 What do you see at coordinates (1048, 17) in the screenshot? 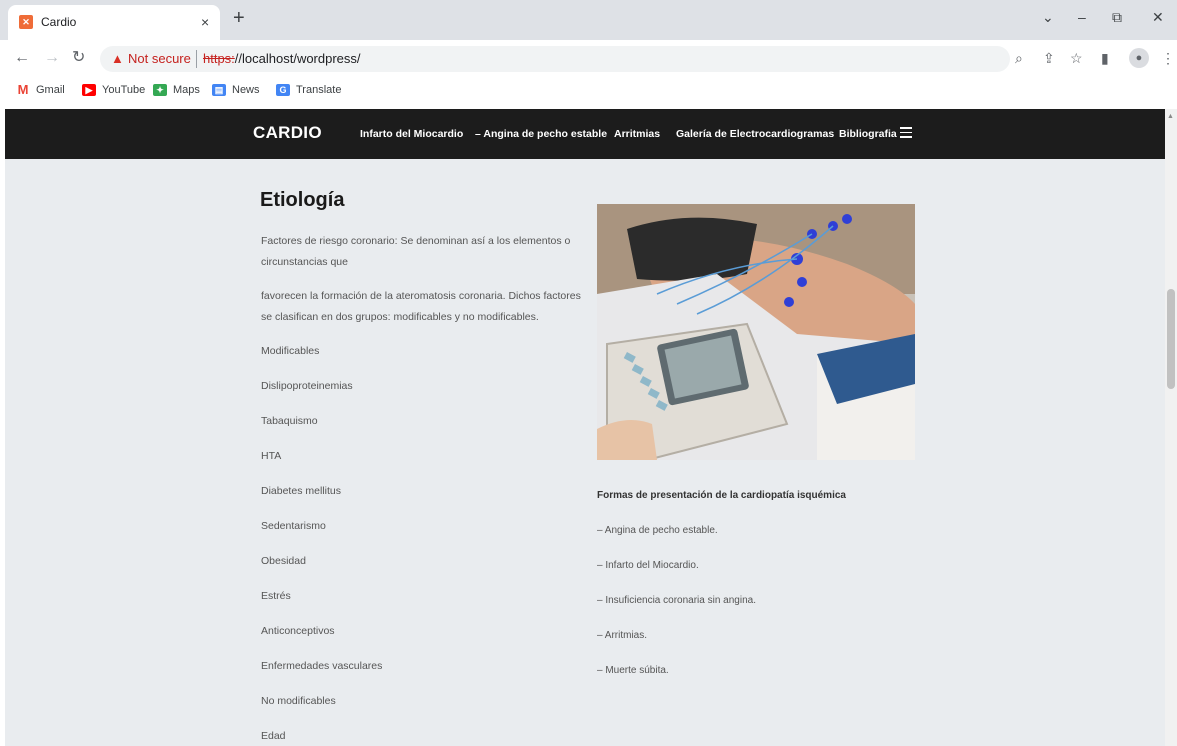
I see `tab-search-icon: ⌄` at bounding box center [1048, 17].